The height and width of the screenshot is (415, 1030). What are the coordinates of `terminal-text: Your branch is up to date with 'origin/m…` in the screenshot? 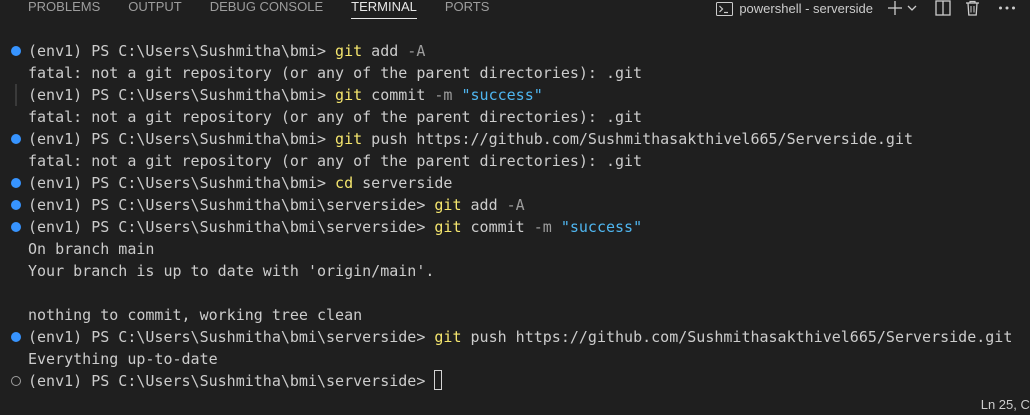 It's located at (231, 271).